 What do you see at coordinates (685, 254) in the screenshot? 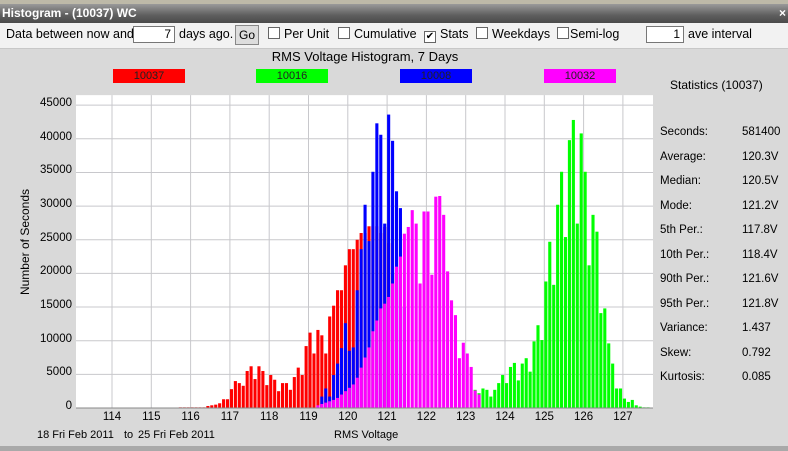
I see `stat-label: 10th Per.:` at bounding box center [685, 254].